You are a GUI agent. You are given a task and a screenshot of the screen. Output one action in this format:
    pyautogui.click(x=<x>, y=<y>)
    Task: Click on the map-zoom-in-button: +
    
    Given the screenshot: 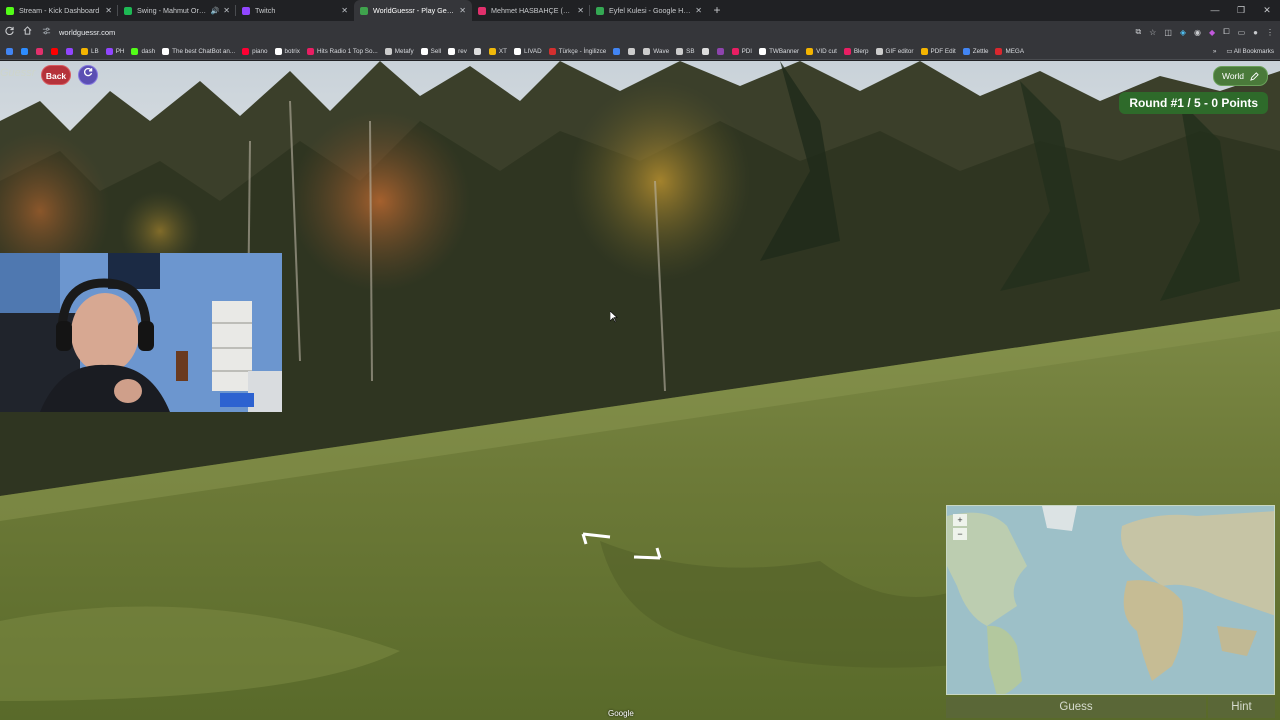 What is the action you would take?
    pyautogui.click(x=960, y=520)
    